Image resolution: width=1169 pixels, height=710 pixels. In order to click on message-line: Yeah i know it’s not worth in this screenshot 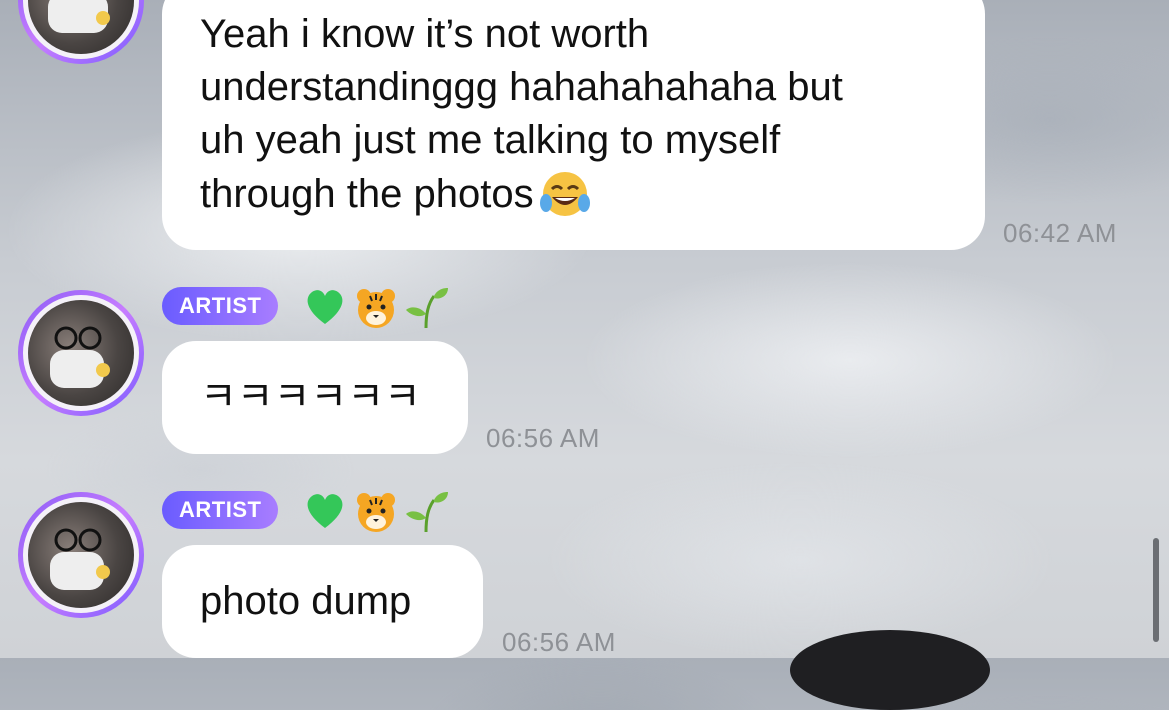, I will do `click(425, 34)`.